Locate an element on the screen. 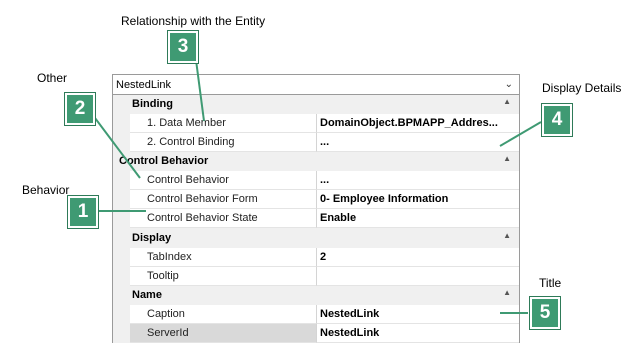 The height and width of the screenshot is (357, 642). property-row-control-behavior-state: Control Behavior State Enable is located at coordinates (316, 218).